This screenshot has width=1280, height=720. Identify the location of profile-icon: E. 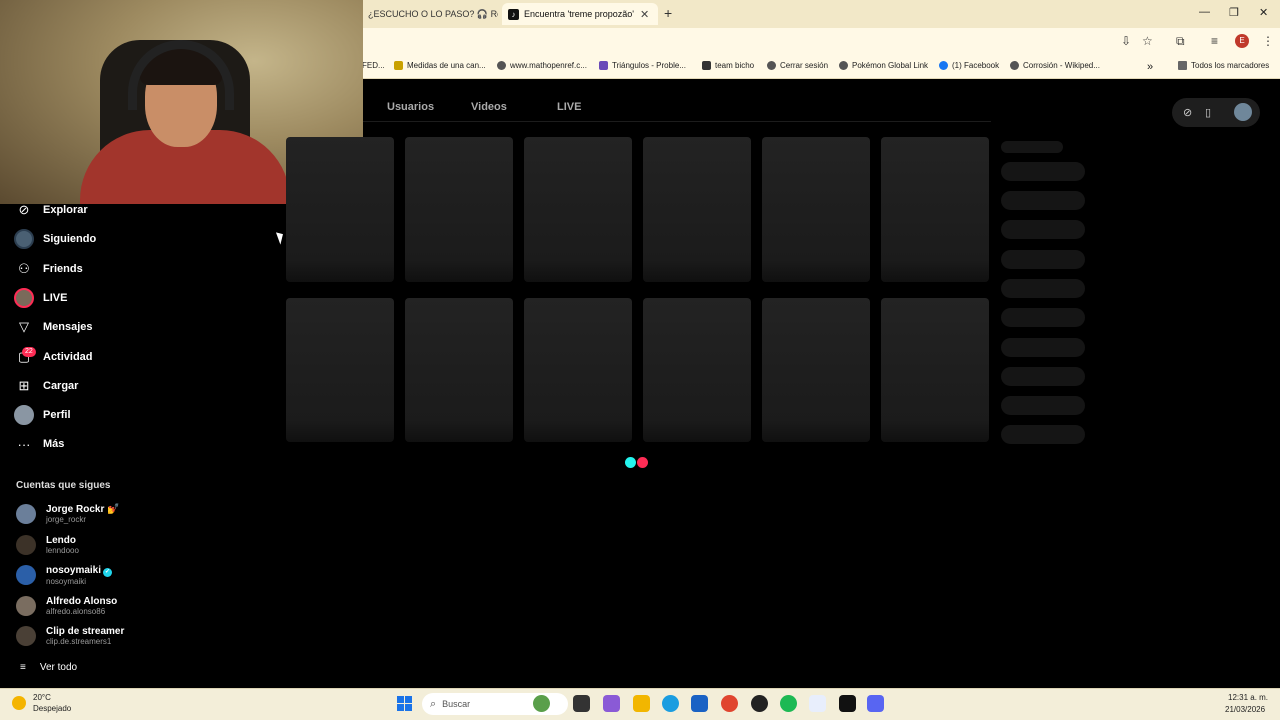
(1242, 41).